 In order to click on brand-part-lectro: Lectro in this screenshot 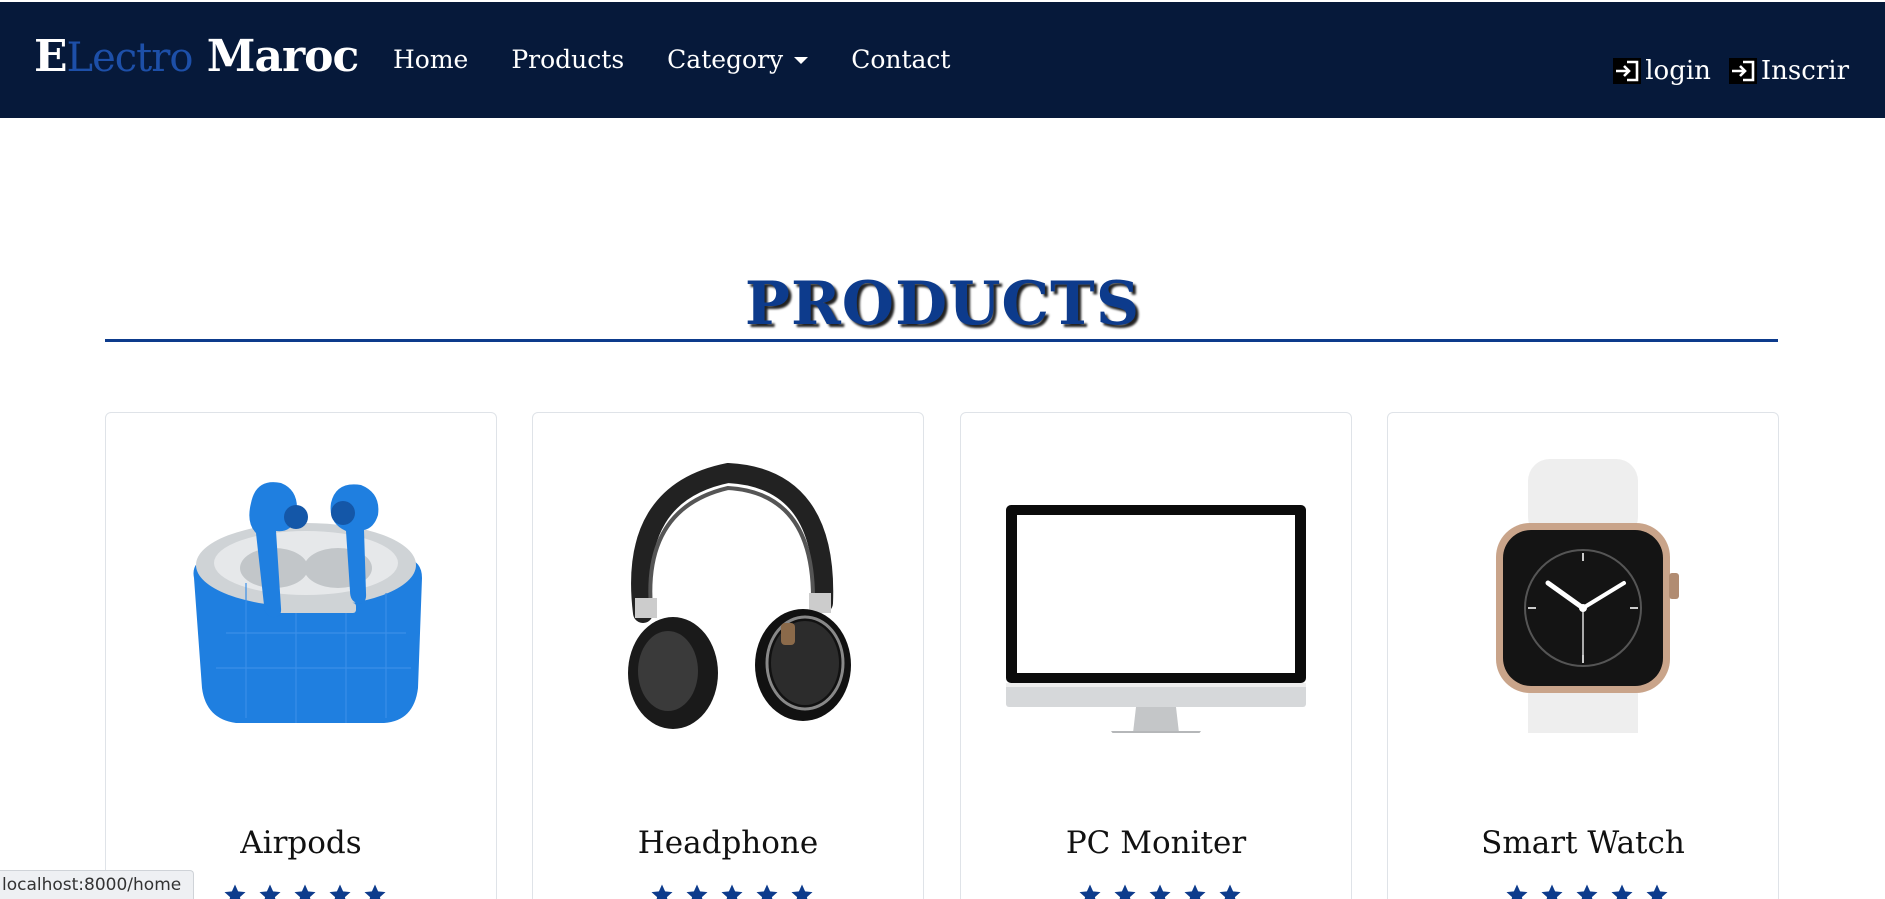, I will do `click(130, 58)`.